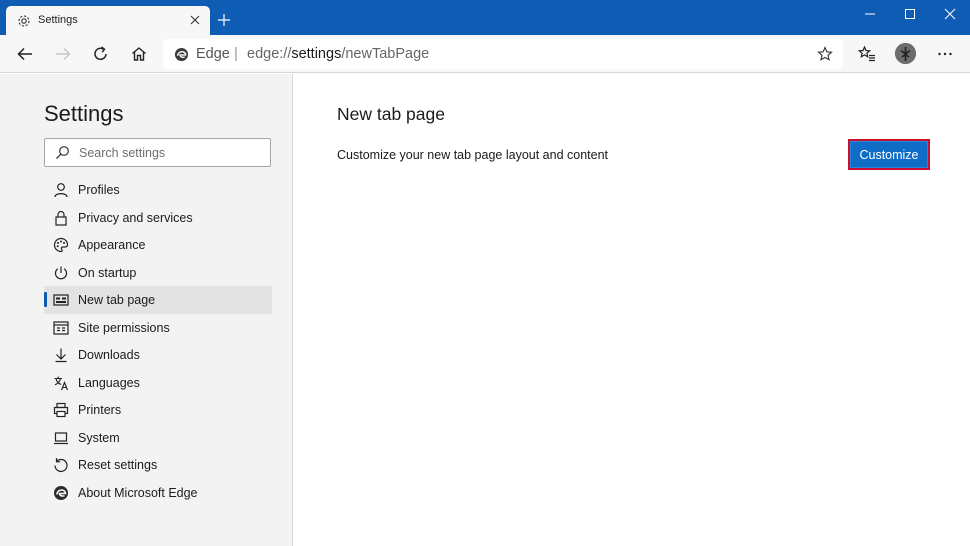  Describe the element at coordinates (138, 492) in the screenshot. I see `sidebar-item-label: About Microsoft Edge` at that location.